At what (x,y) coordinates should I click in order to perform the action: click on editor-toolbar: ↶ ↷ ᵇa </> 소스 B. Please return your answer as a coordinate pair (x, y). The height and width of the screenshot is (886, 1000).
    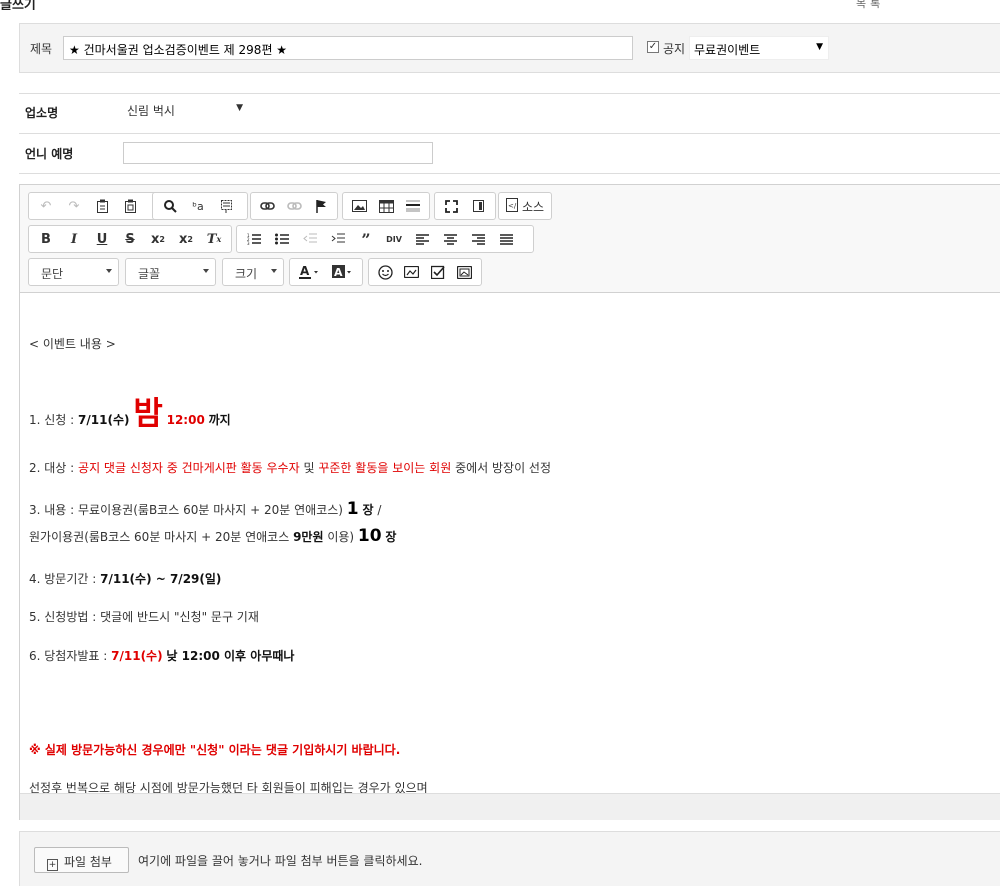
    Looking at the image, I should click on (510, 239).